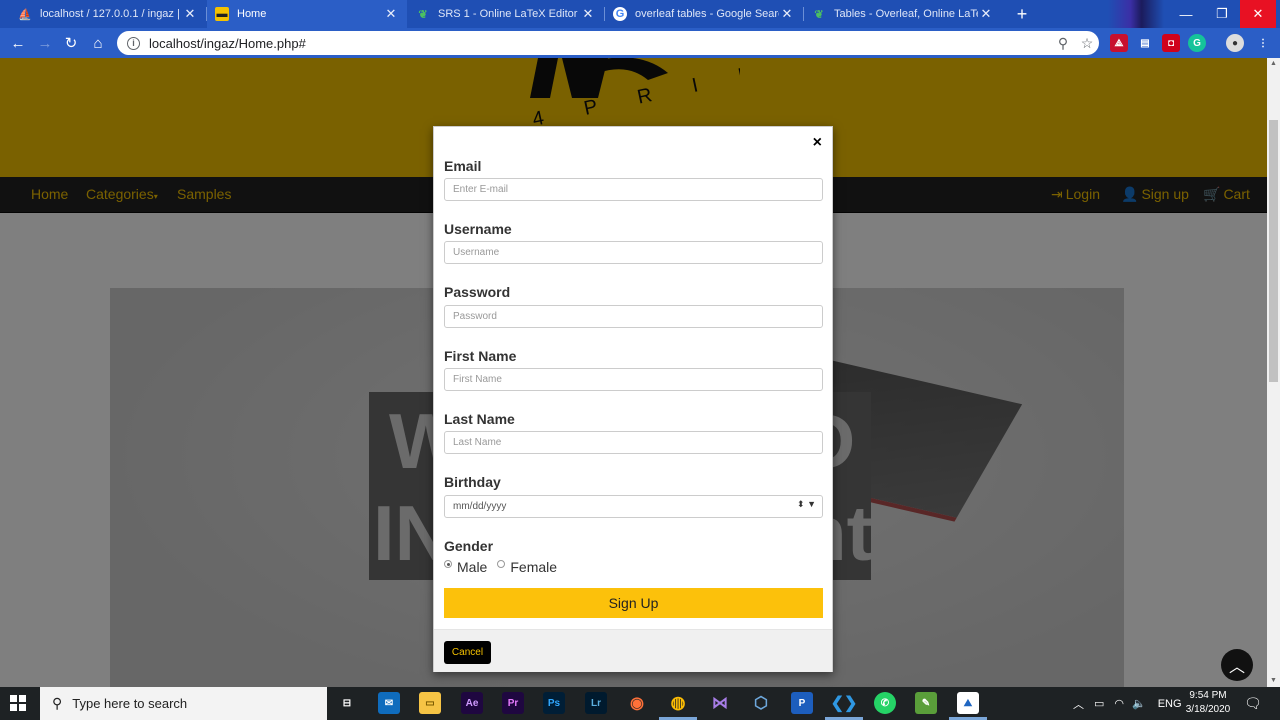 The image size is (1280, 720). Describe the element at coordinates (478, 229) in the screenshot. I see `username-label: Username` at that location.